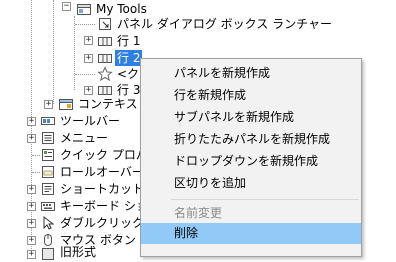  I want to click on menu-item-new-subpanel: サブパネルを新規作成, so click(251, 117).